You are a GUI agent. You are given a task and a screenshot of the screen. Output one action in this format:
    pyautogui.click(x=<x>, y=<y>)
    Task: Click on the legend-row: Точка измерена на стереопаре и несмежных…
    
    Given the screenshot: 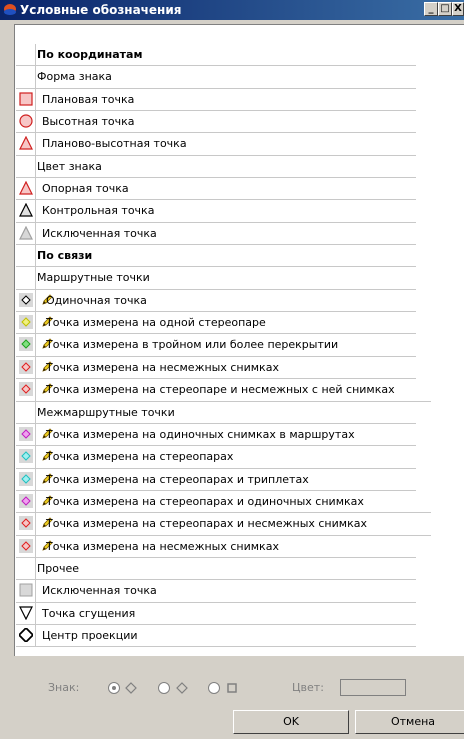 What is the action you would take?
    pyautogui.click(x=223, y=390)
    